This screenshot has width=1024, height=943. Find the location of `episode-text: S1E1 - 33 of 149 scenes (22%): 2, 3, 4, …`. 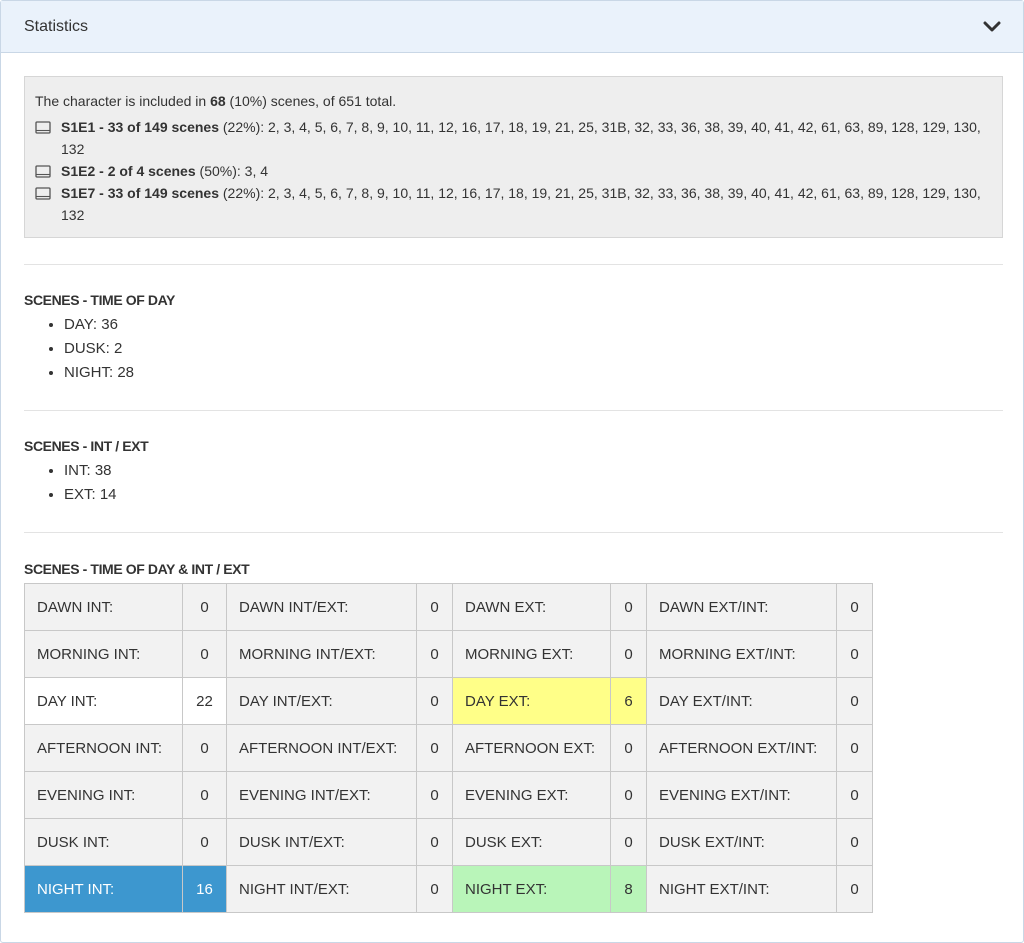

episode-text: S1E1 - 33 of 149 scenes (22%): 2, 3, 4, … is located at coordinates (526, 138).